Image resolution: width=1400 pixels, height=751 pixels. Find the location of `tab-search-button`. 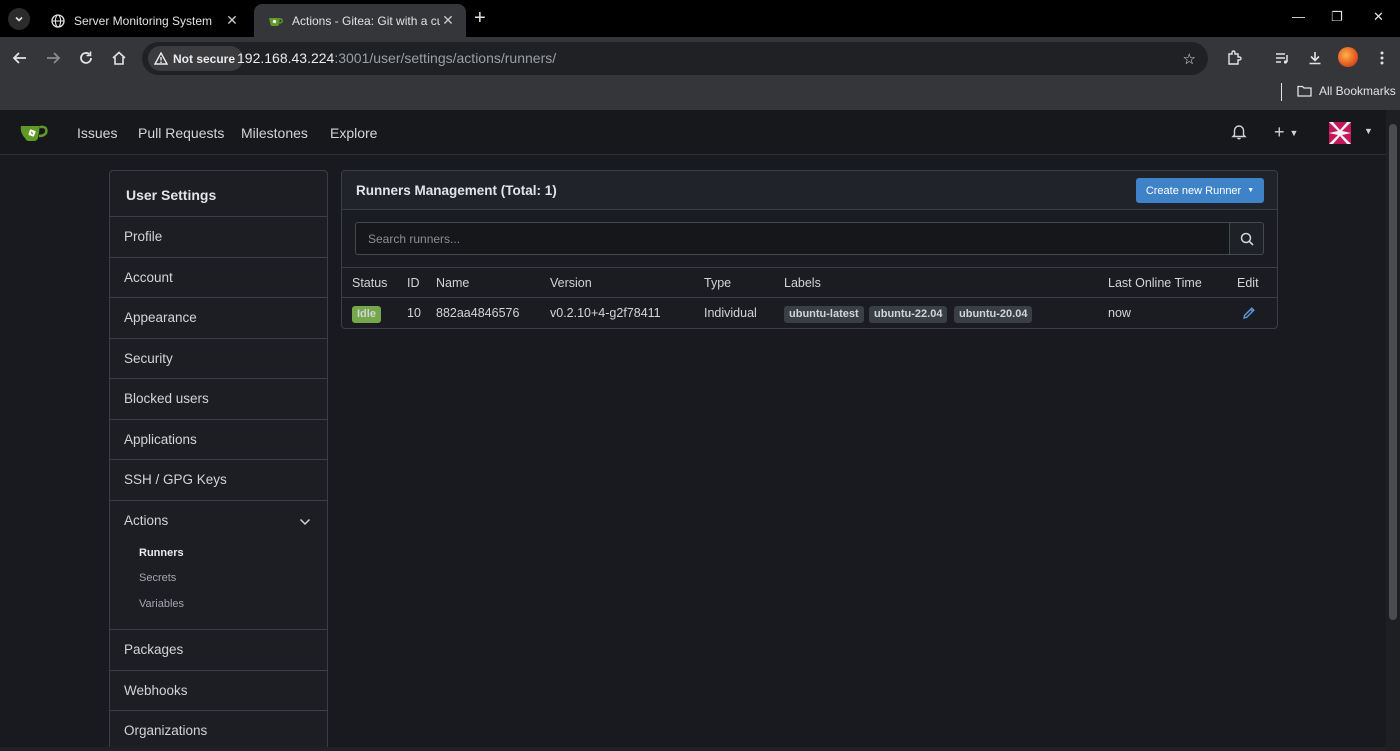

tab-search-button is located at coordinates (19, 19).